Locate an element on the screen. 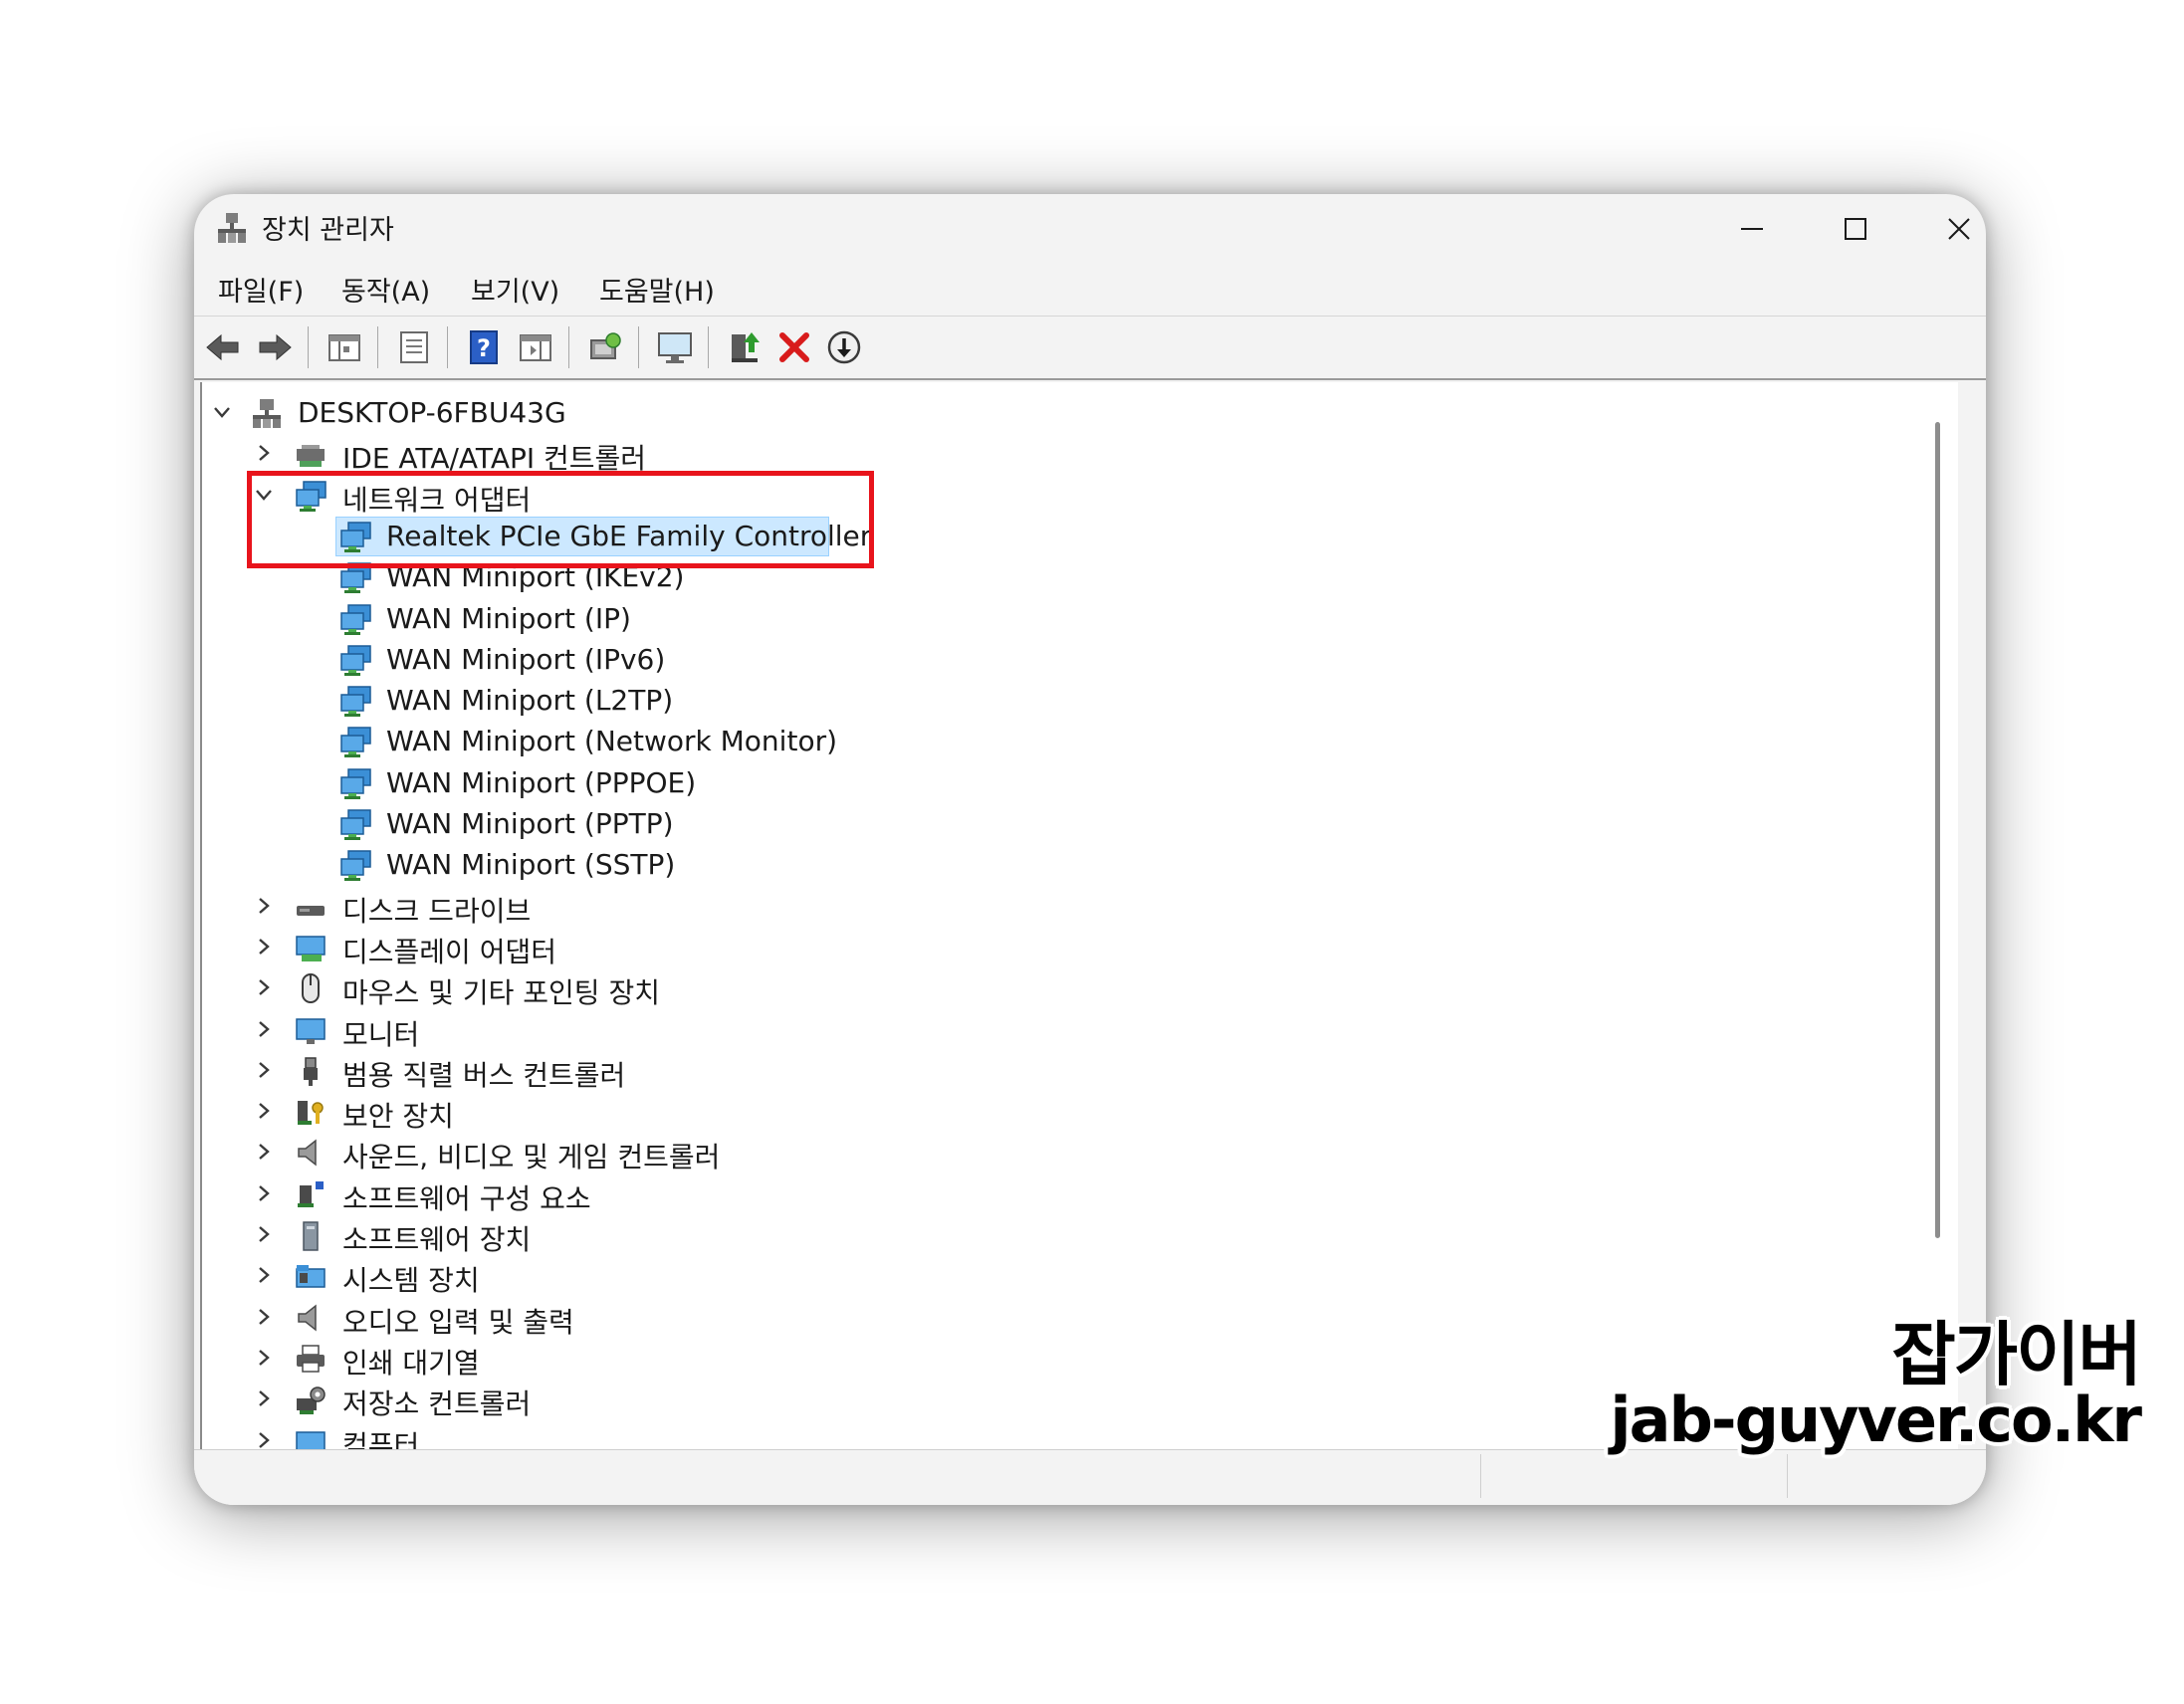 This screenshot has width=2184, height=1704. tree-device: WAN Miniport (IPv6) is located at coordinates (1048, 660).